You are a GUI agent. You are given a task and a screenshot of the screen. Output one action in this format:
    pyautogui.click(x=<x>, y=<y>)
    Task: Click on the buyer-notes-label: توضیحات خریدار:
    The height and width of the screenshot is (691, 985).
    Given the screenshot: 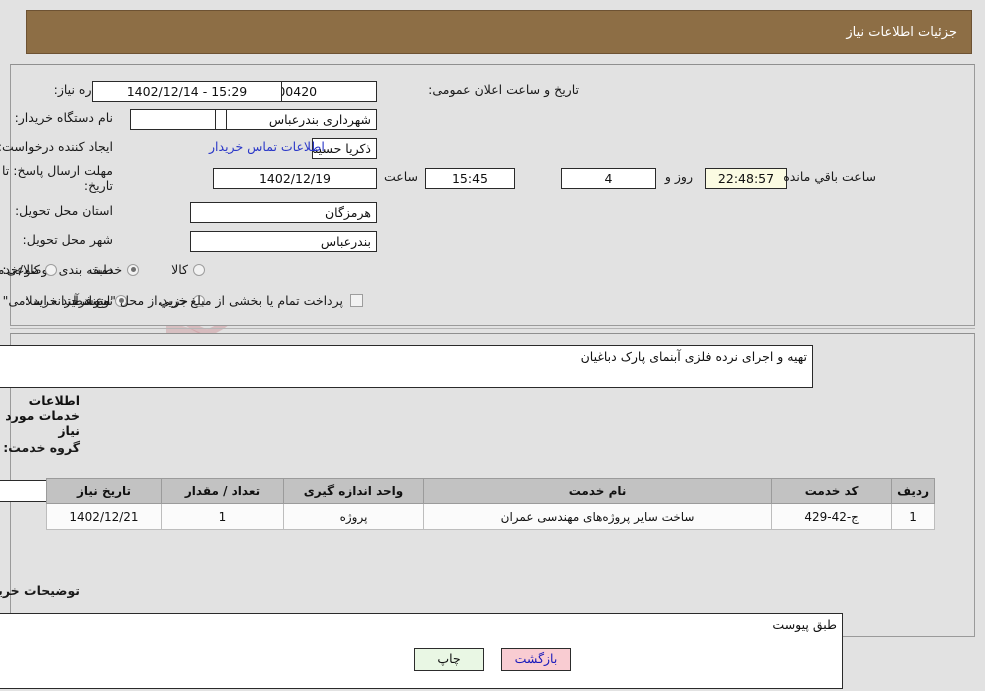 What is the action you would take?
    pyautogui.click(x=40, y=590)
    